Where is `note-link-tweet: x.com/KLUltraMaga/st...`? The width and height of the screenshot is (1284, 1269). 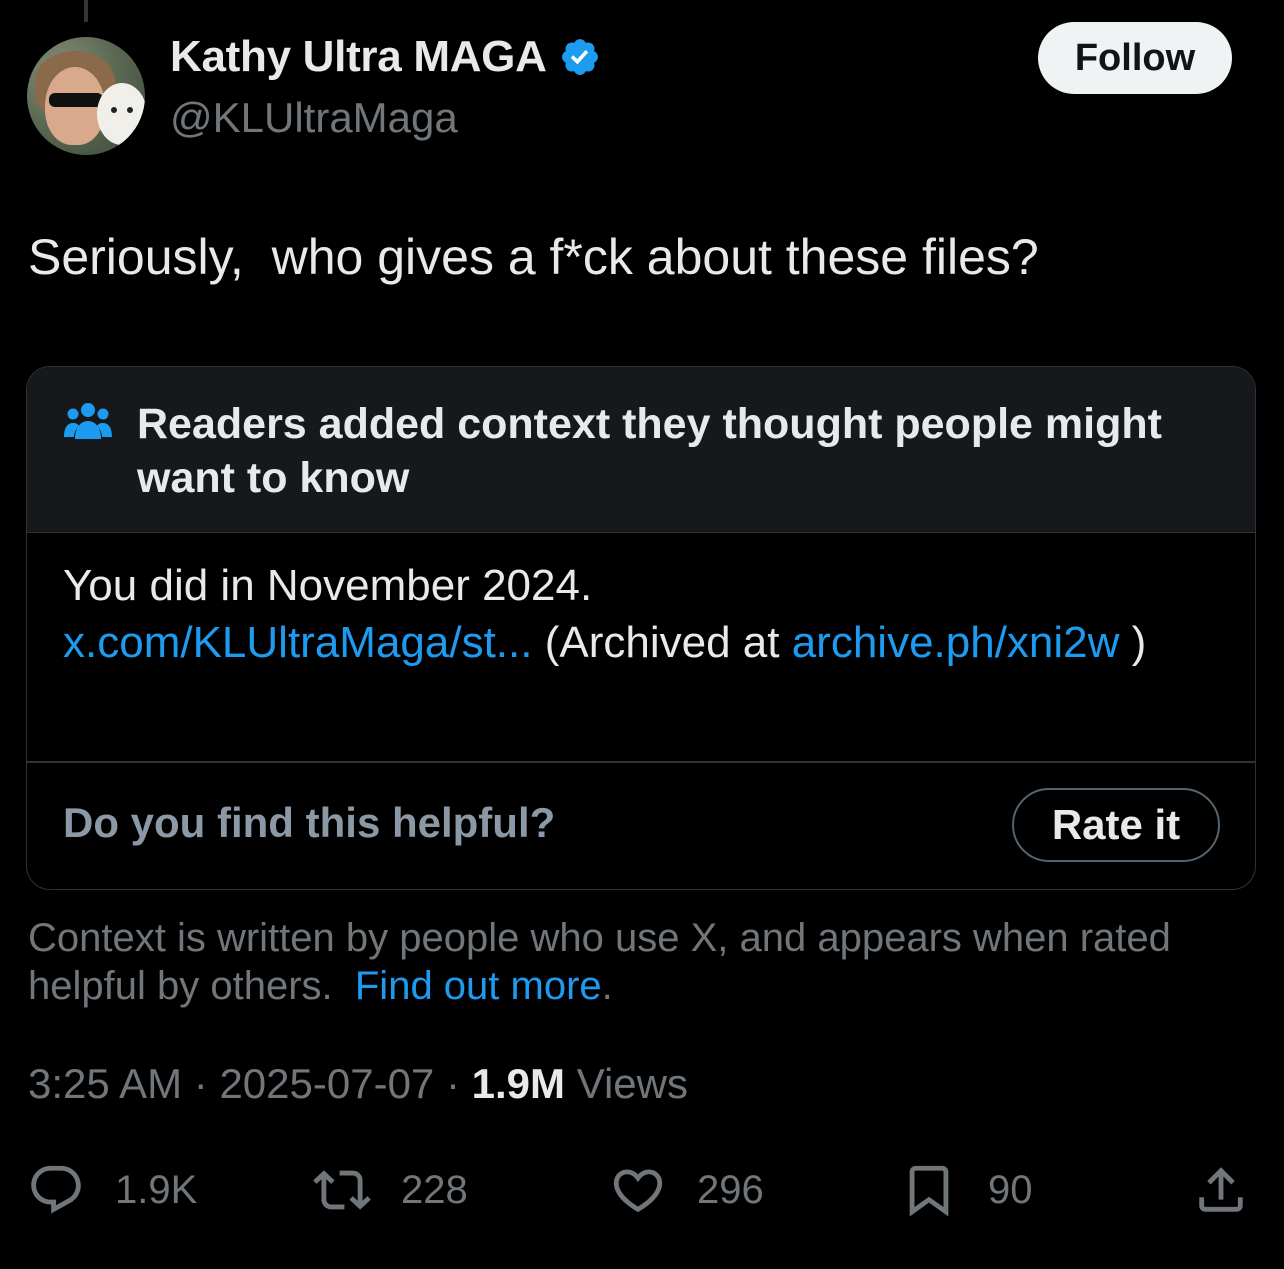
note-link-tweet: x.com/KLUltraMaga/st... is located at coordinates (297, 642).